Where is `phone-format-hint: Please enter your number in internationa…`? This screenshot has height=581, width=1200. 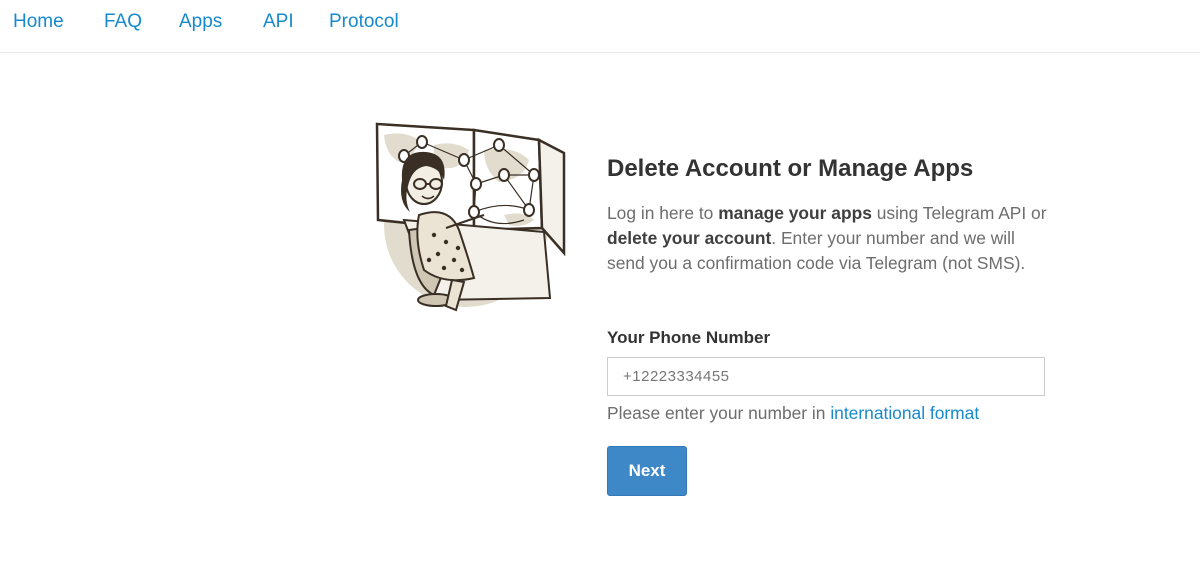 phone-format-hint: Please enter your number in internationa… is located at coordinates (793, 413).